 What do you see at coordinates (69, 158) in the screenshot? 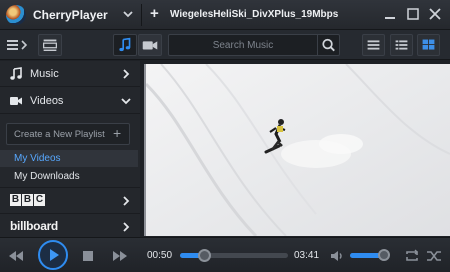
I see `playlist-item-my-videos: My Videos` at bounding box center [69, 158].